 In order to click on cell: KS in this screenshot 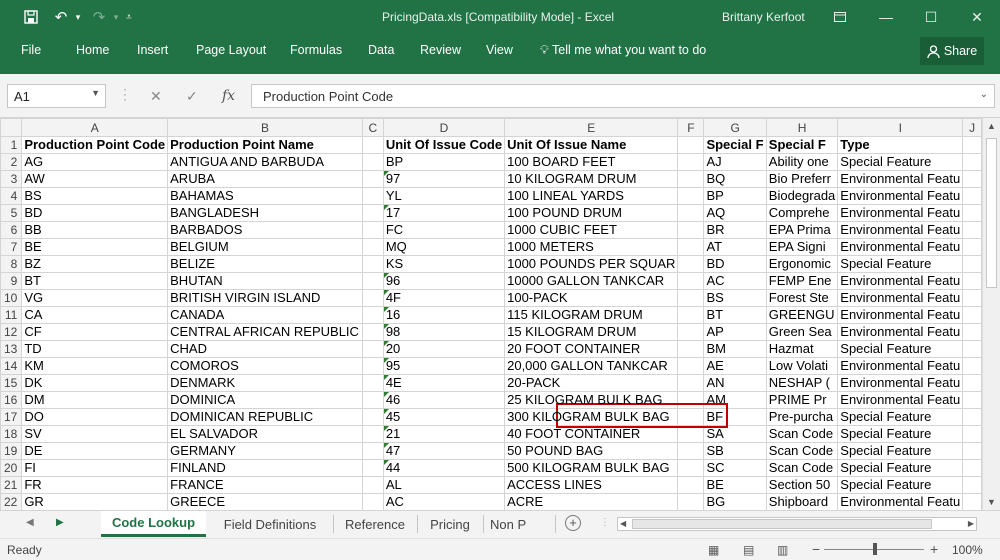, I will do `click(444, 264)`.